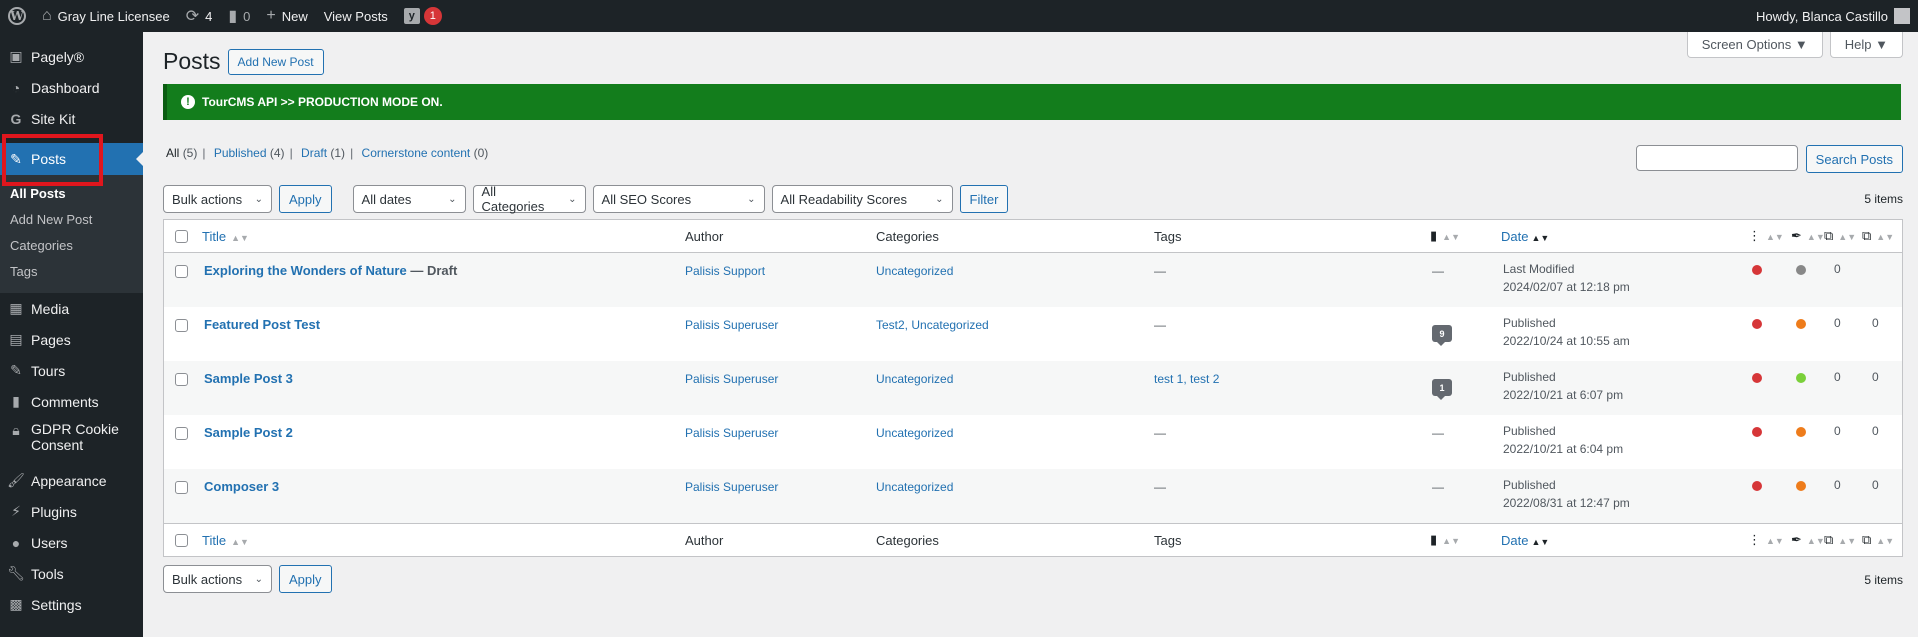 The image size is (1918, 637). Describe the element at coordinates (1866, 45) in the screenshot. I see `help-button: Help ▼` at that location.